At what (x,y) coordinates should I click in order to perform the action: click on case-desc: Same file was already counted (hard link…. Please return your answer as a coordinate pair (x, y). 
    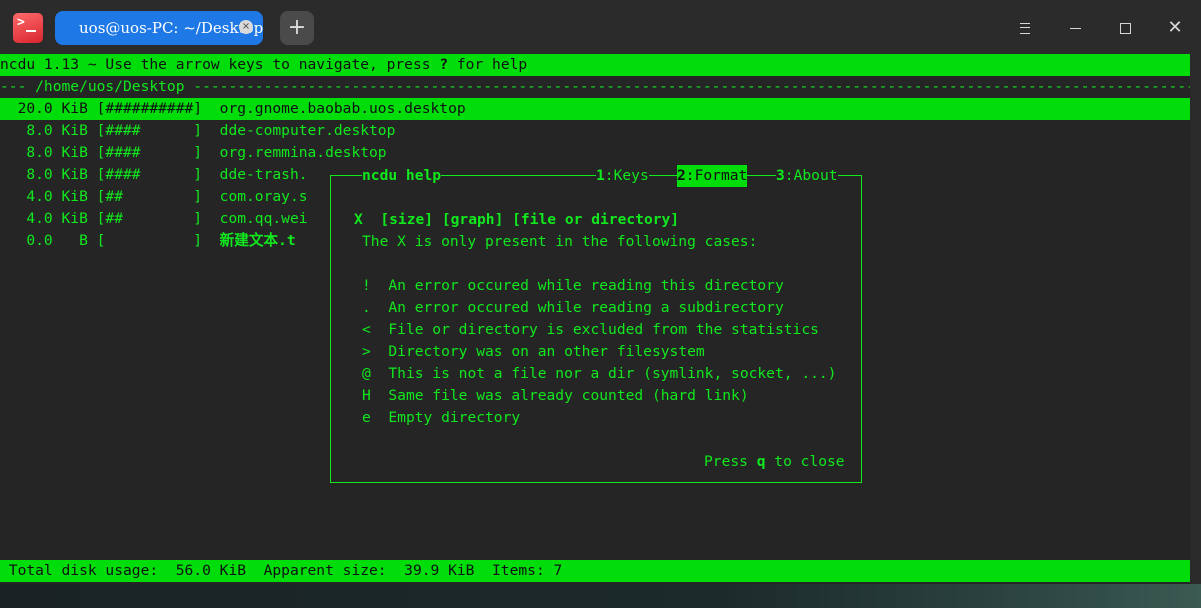
    Looking at the image, I should click on (568, 395).